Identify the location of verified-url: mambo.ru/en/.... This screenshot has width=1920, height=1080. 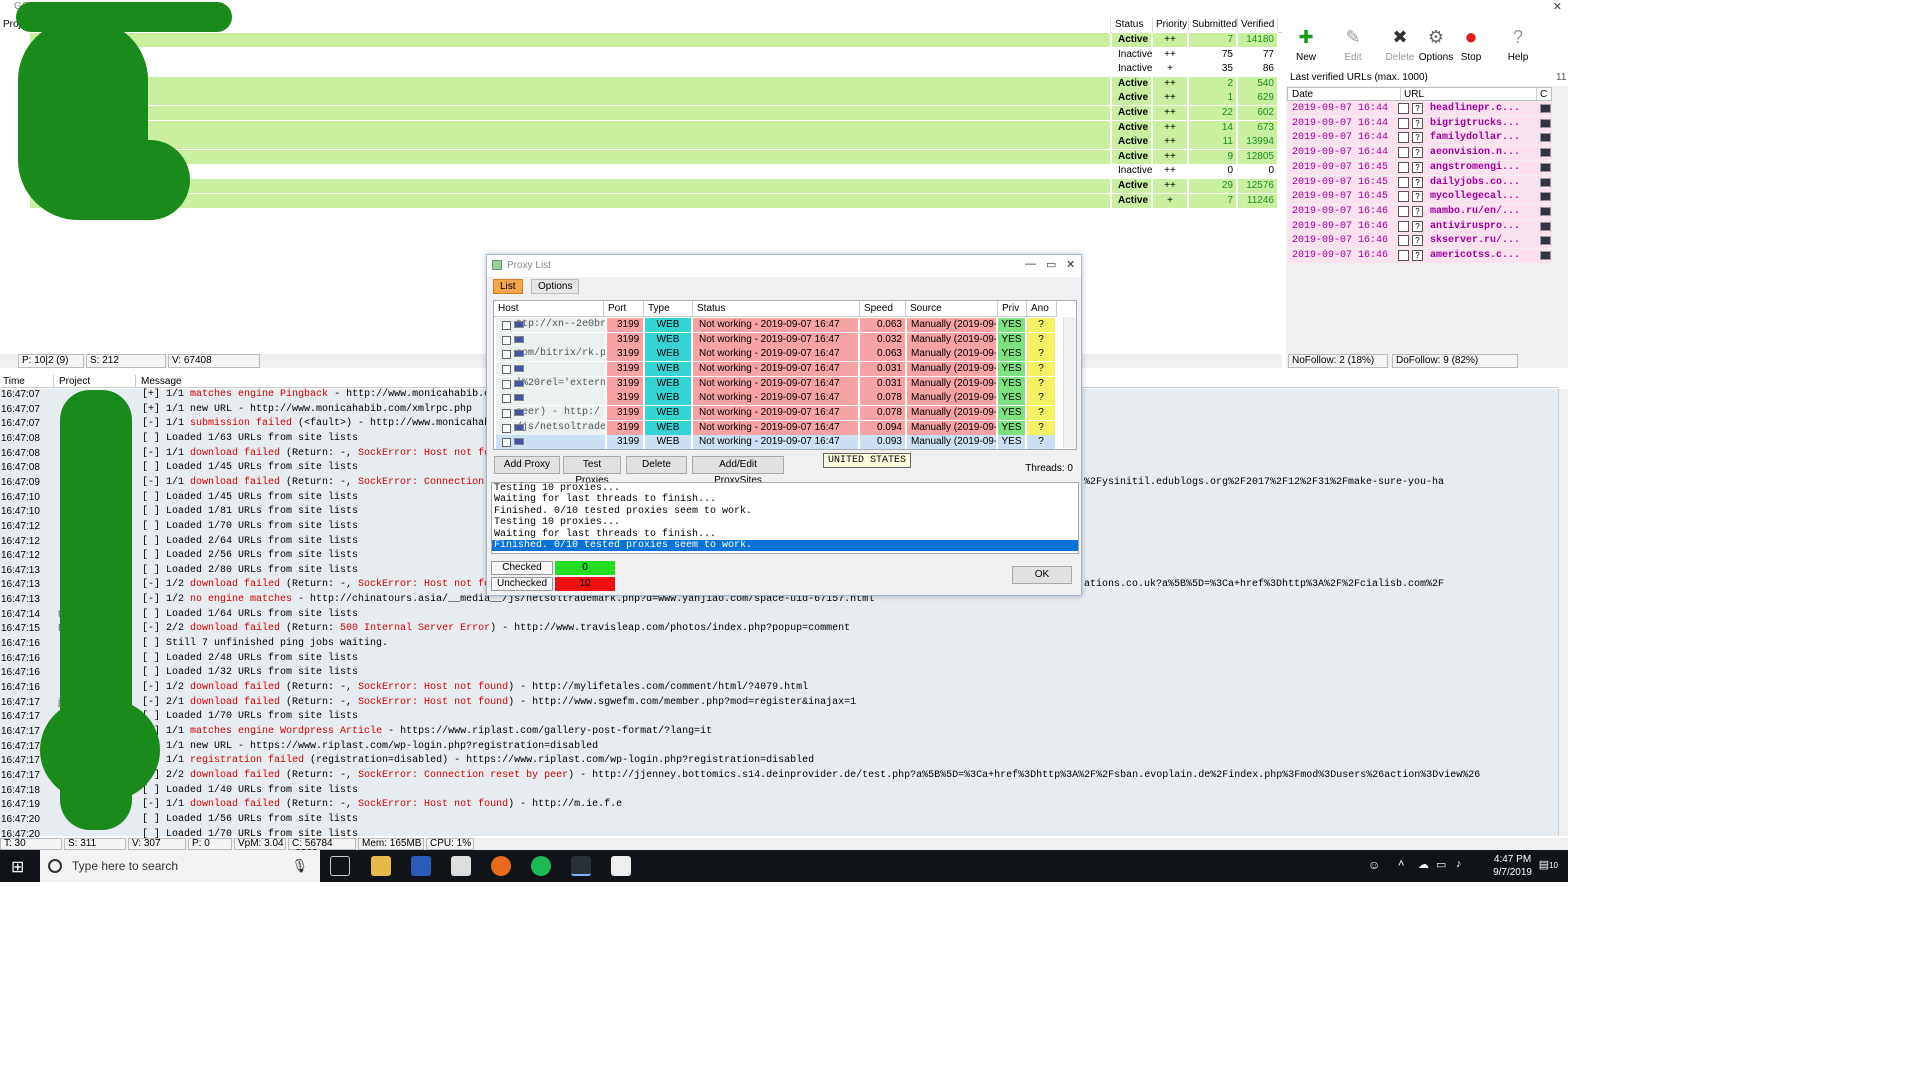
(1475, 211).